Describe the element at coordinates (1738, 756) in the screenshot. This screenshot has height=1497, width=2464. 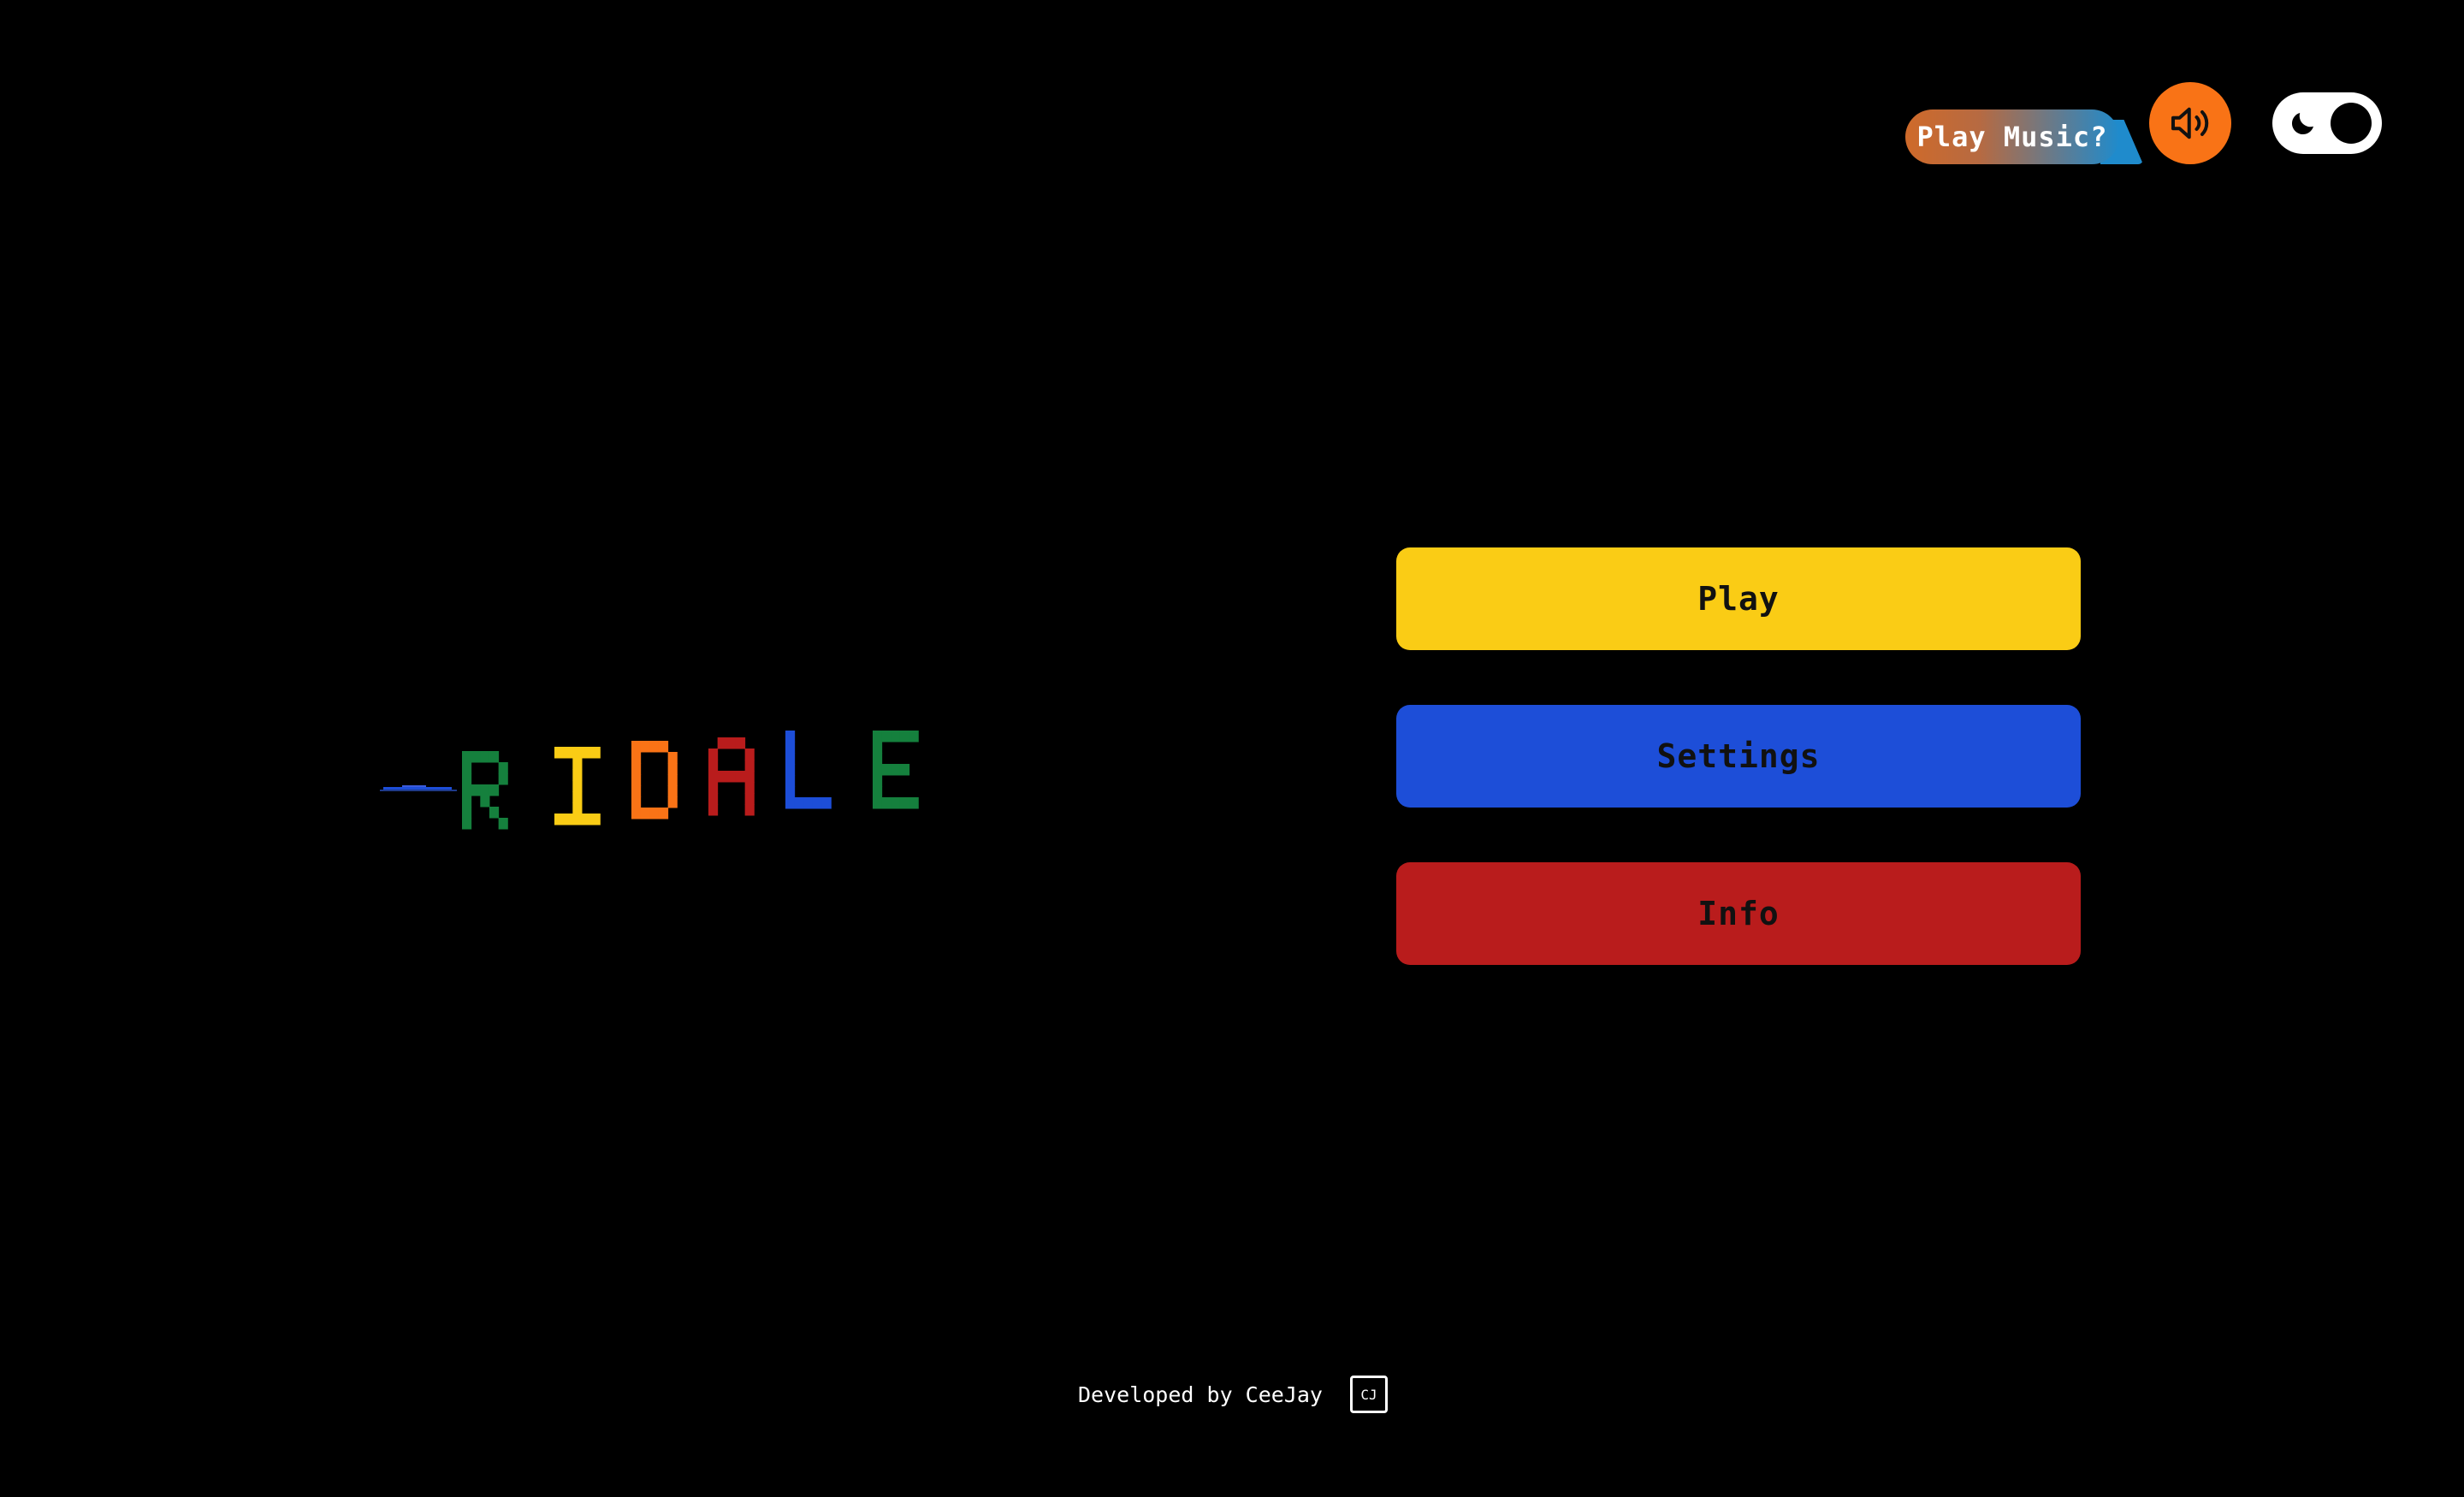
I see `settings-button: Settings` at that location.